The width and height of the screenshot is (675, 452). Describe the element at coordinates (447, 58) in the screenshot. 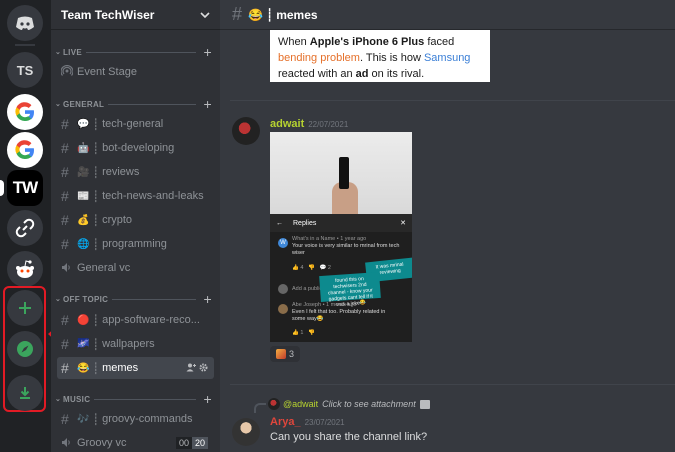

I see `caption-text: Samsung` at that location.